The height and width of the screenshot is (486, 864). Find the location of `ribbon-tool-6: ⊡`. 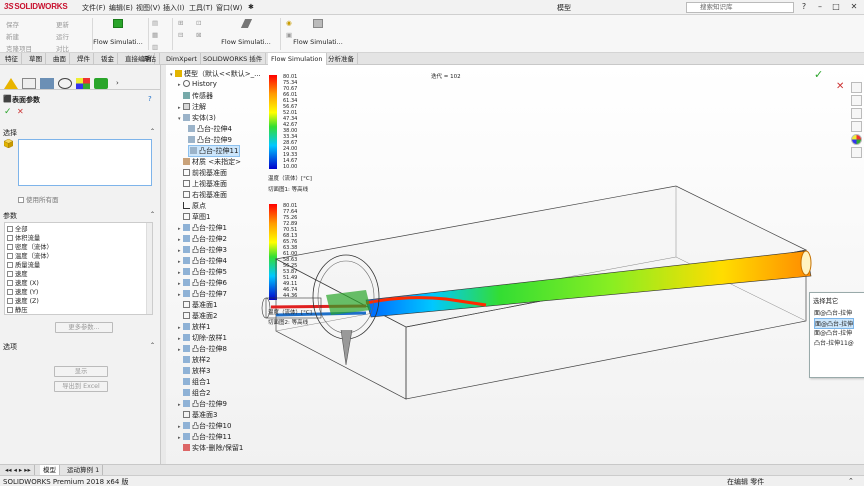

ribbon-tool-6: ⊡ is located at coordinates (198, 23).